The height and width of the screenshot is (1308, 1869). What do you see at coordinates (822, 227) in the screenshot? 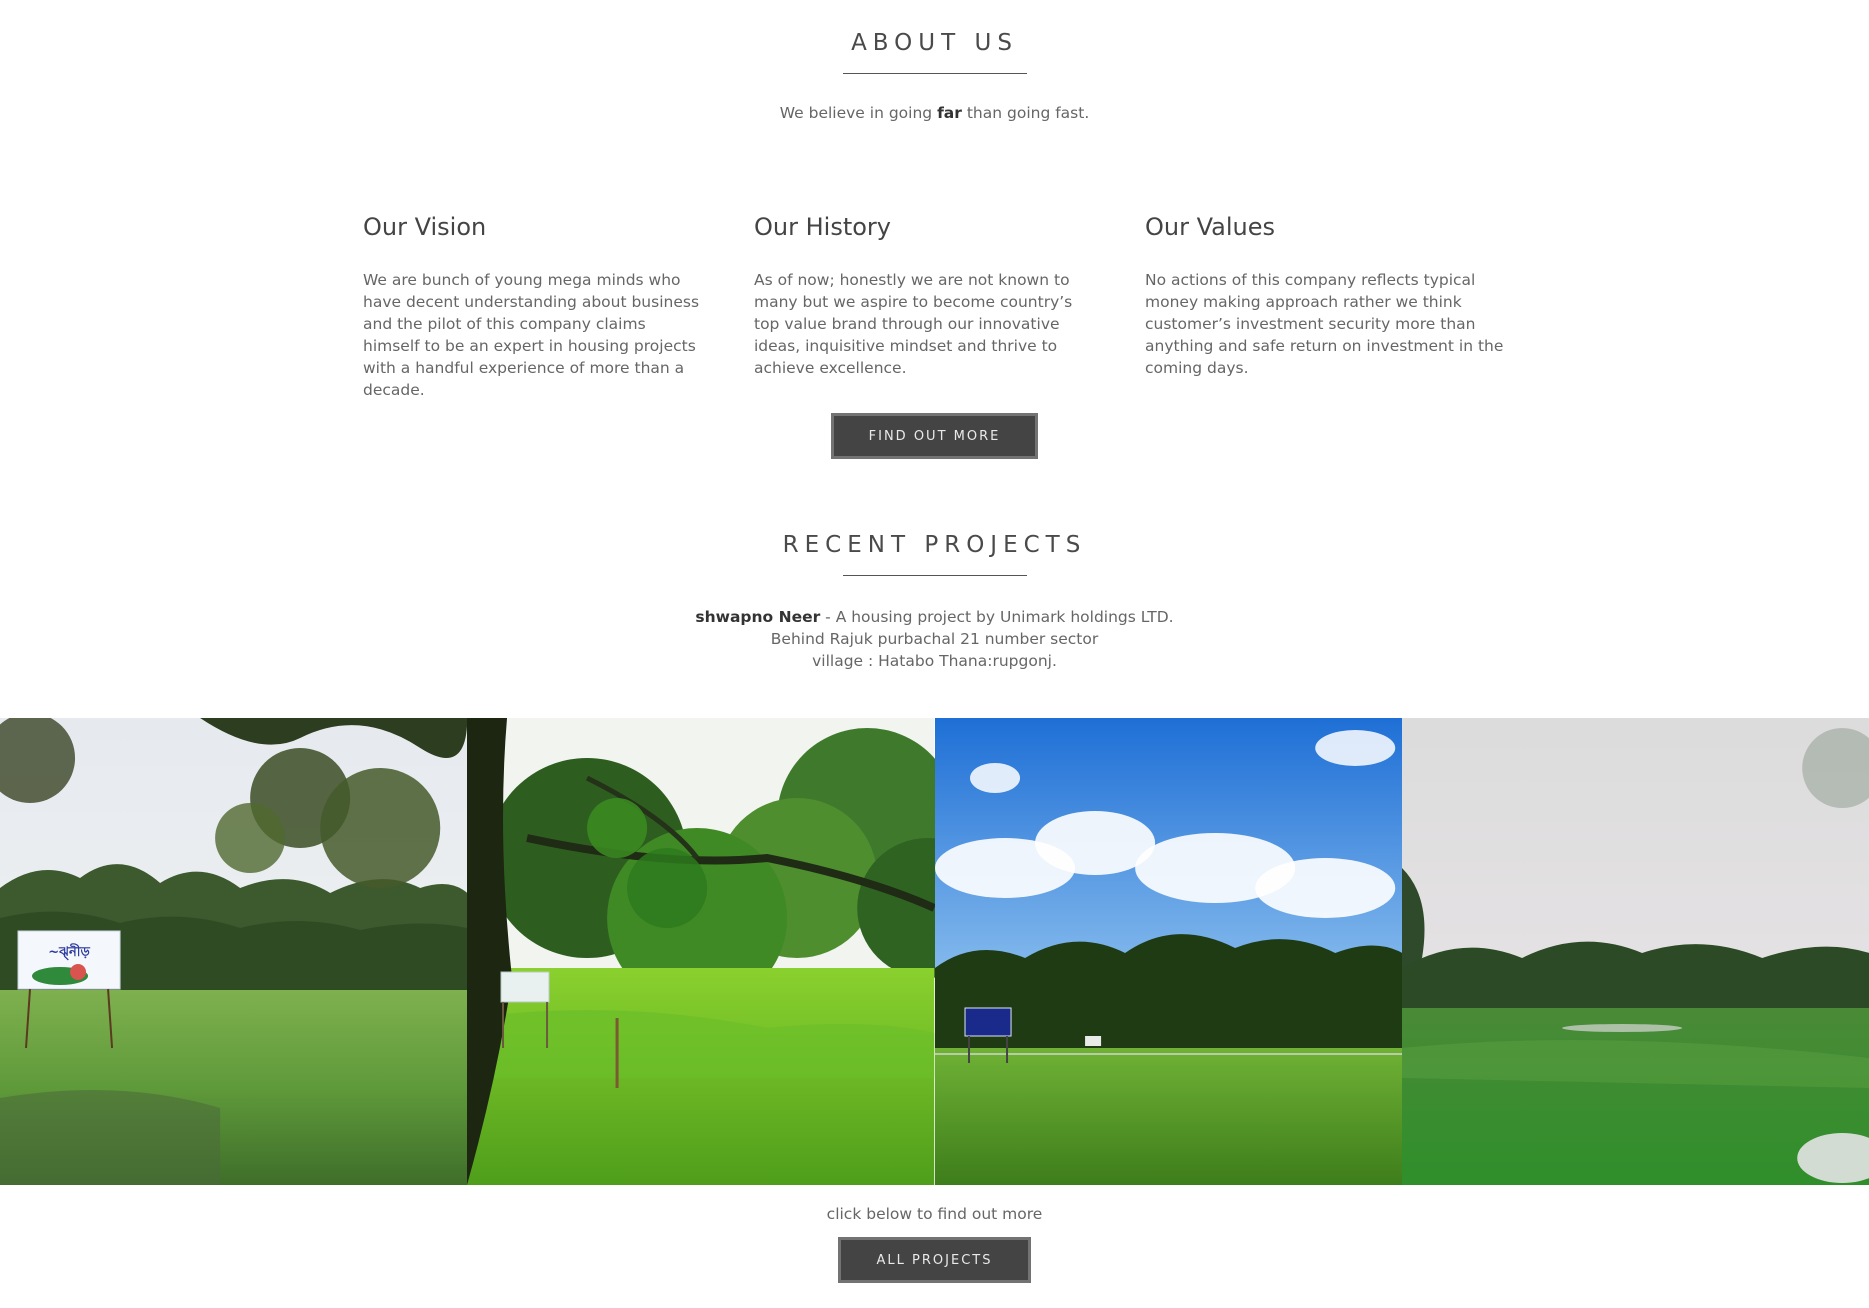
I see `history-heading: Our History` at bounding box center [822, 227].